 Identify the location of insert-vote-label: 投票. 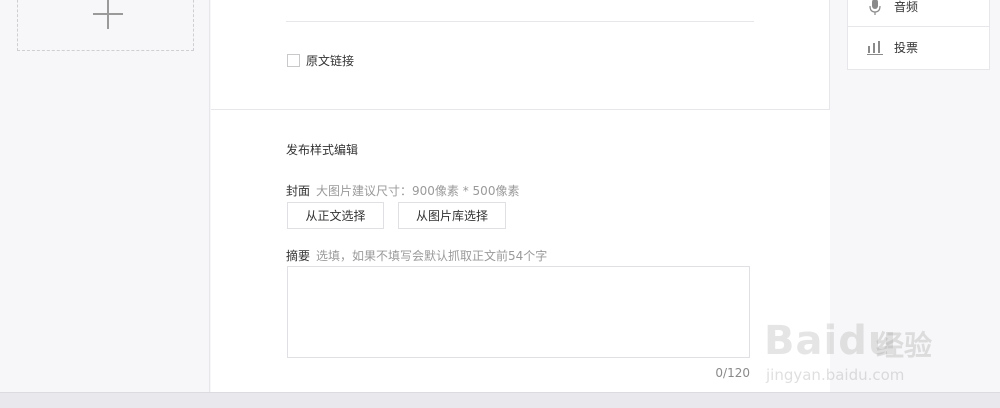
(906, 47).